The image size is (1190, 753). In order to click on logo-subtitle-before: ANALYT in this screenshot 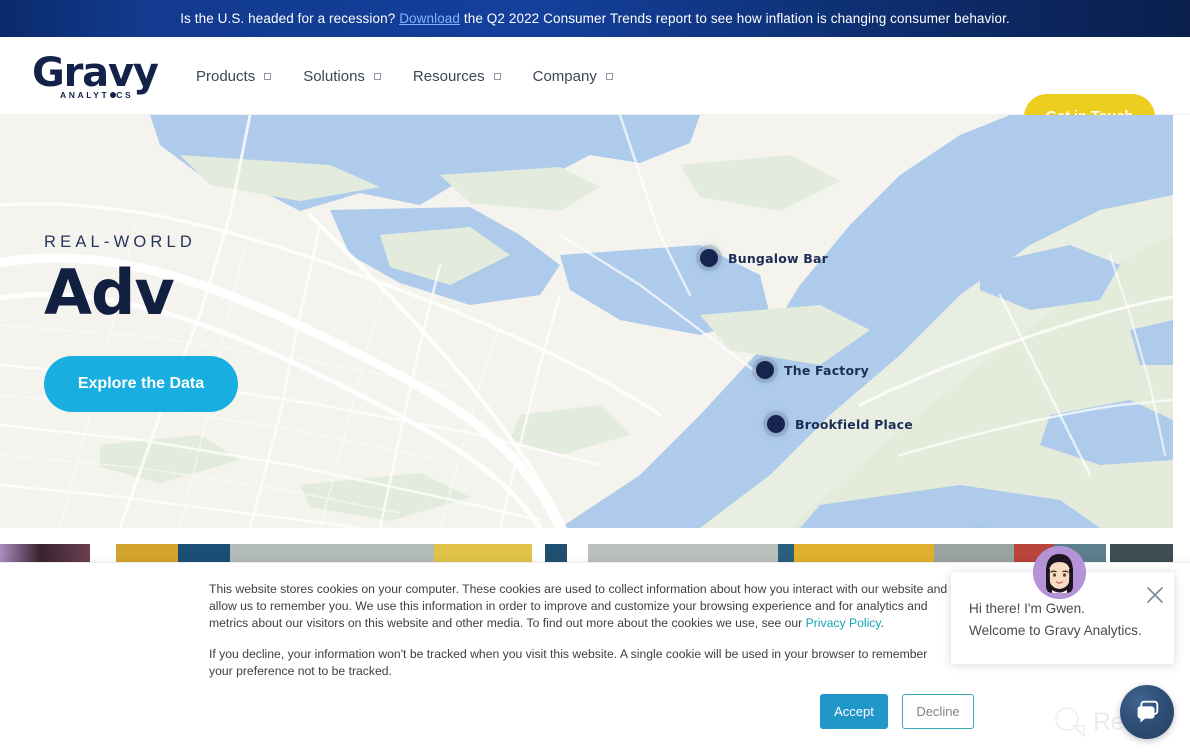, I will do `click(85, 95)`.